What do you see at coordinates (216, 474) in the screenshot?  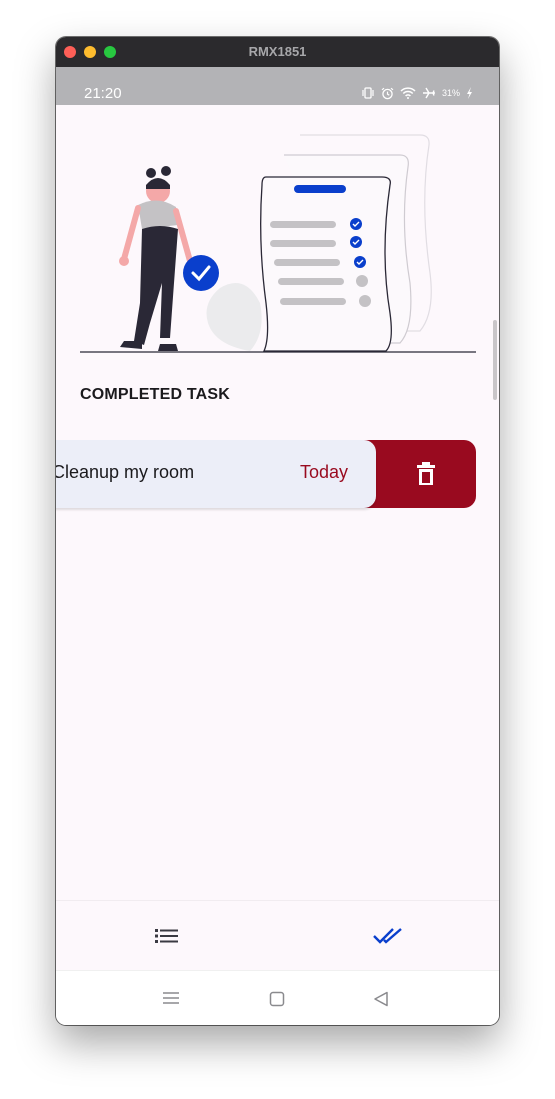 I see `task-list-item: Cleanup my room Today` at bounding box center [216, 474].